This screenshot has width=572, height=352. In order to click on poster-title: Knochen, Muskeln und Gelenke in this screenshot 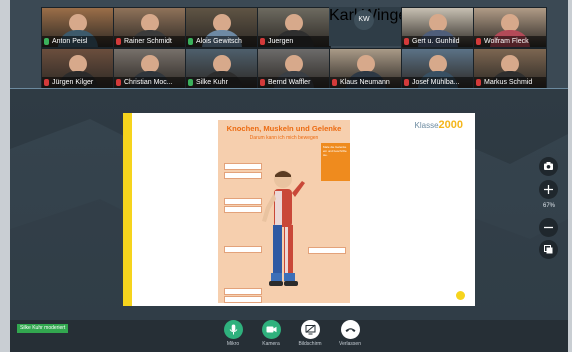, I will do `click(284, 128)`.